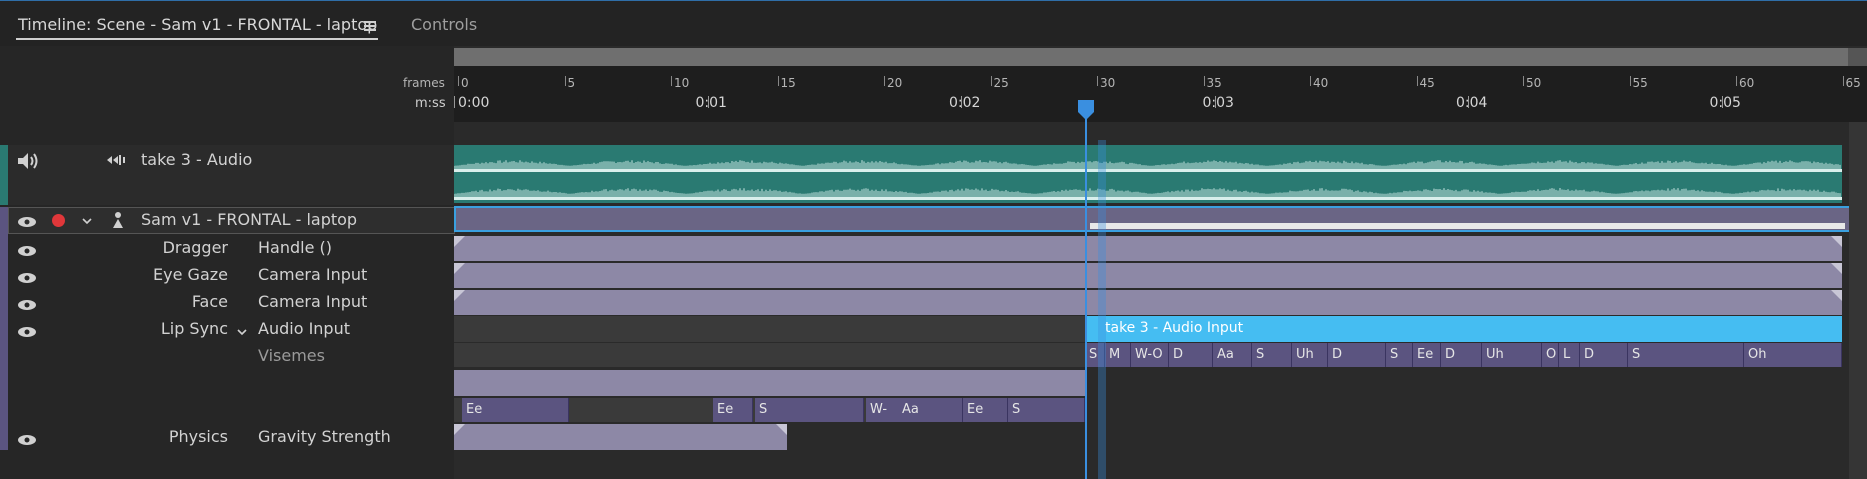 The width and height of the screenshot is (1867, 479). What do you see at coordinates (620, 437) in the screenshot?
I see `physics-param-bar` at bounding box center [620, 437].